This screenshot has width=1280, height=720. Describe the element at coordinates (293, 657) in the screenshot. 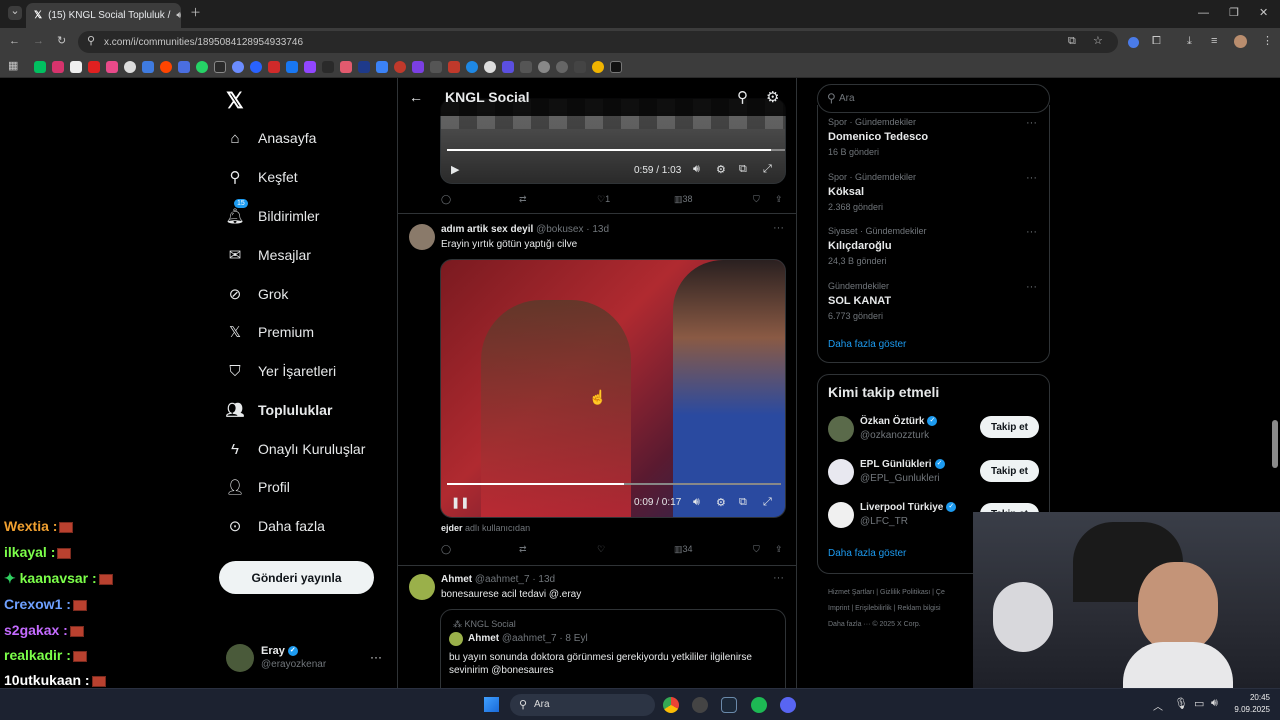

I see `account-switcher: Eray ✓ @erayozkenar` at that location.